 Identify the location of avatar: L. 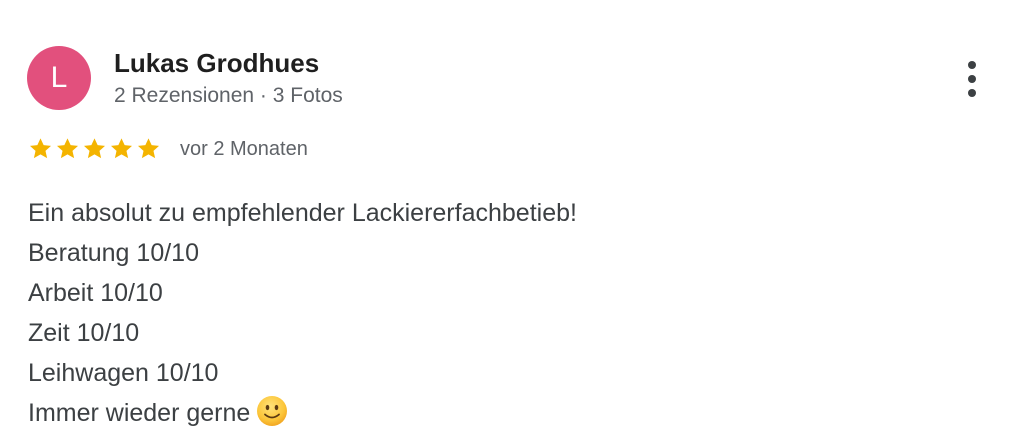
(59, 78).